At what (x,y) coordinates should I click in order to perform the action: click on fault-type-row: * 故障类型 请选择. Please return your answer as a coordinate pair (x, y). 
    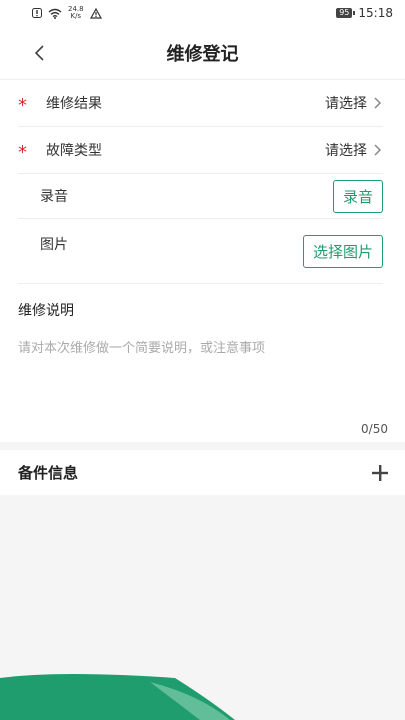
    Looking at the image, I should click on (200, 150).